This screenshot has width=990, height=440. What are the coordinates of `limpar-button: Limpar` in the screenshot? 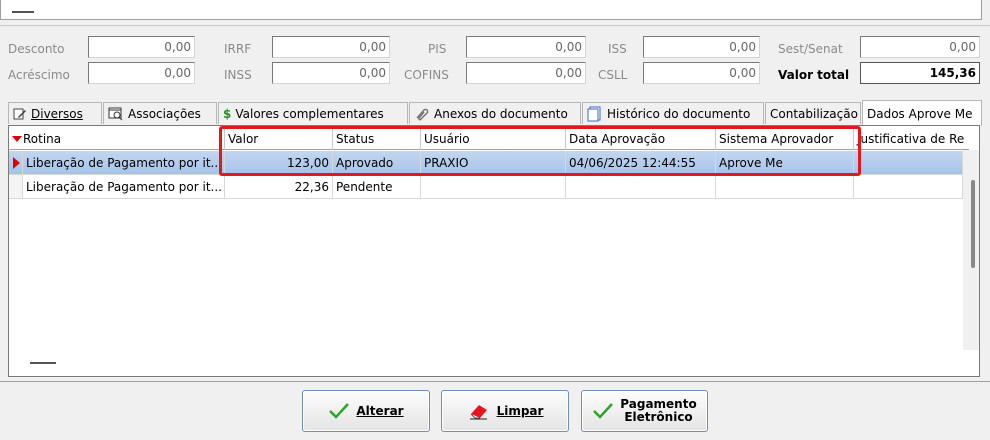 It's located at (505, 411).